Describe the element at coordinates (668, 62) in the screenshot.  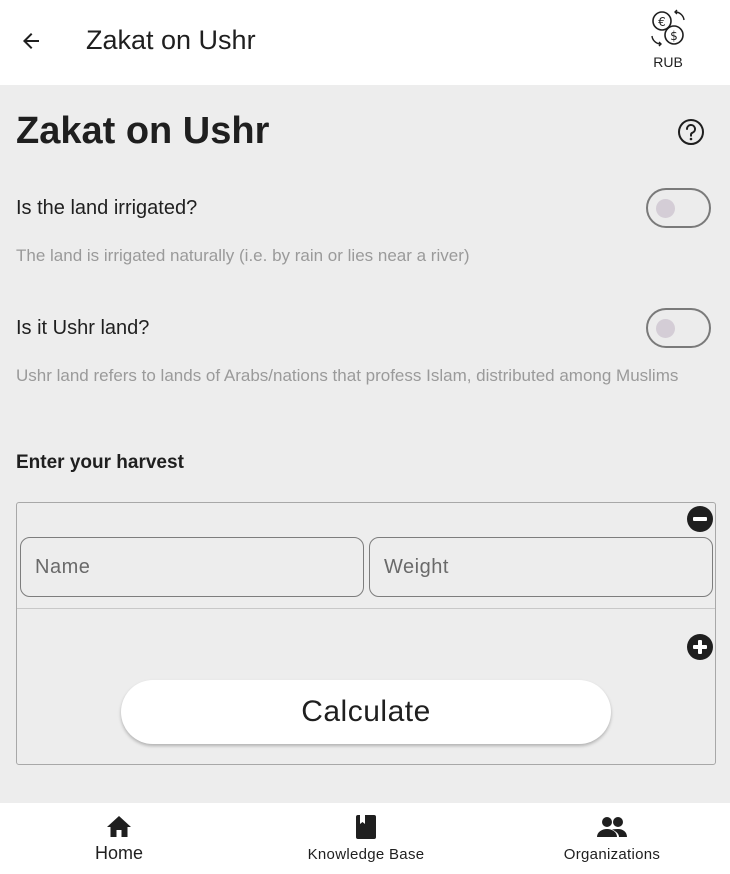
I see `currency-code-label: RUB` at that location.